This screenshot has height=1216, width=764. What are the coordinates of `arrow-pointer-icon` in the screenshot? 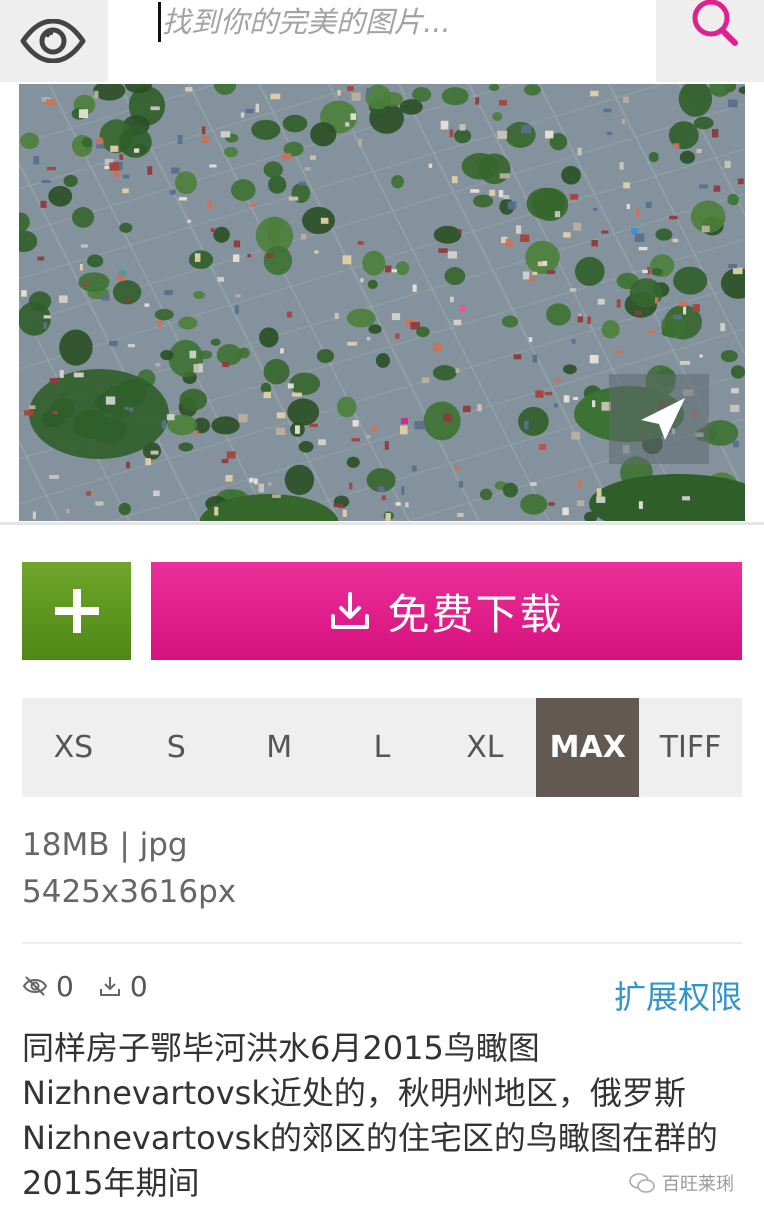 It's located at (659, 419).